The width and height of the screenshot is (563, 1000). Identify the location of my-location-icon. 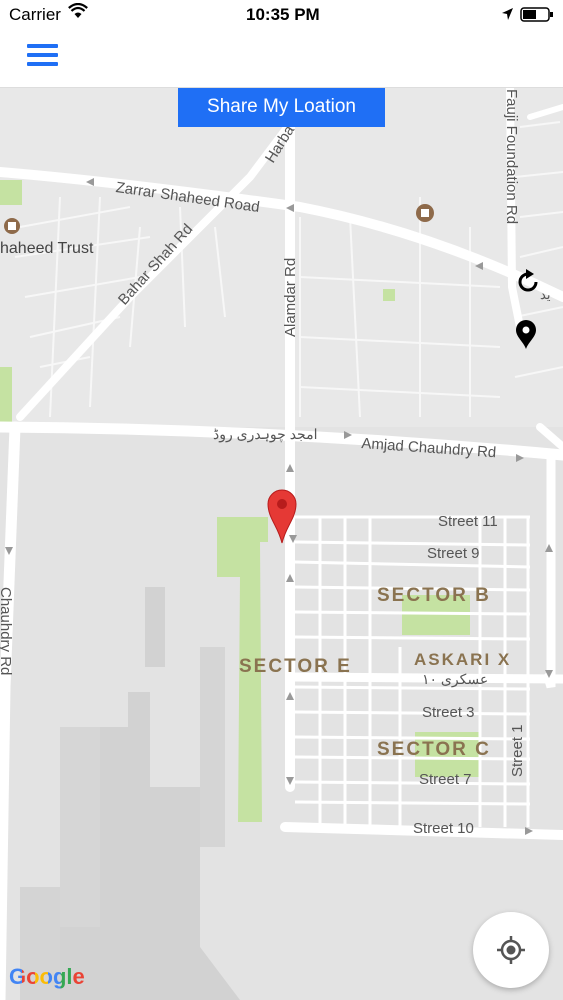
(511, 950).